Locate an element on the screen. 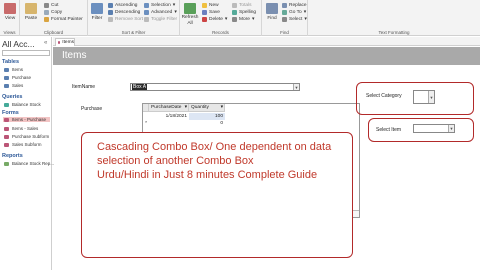 The height and width of the screenshot is (270, 480). paste-icon is located at coordinates (31, 8).